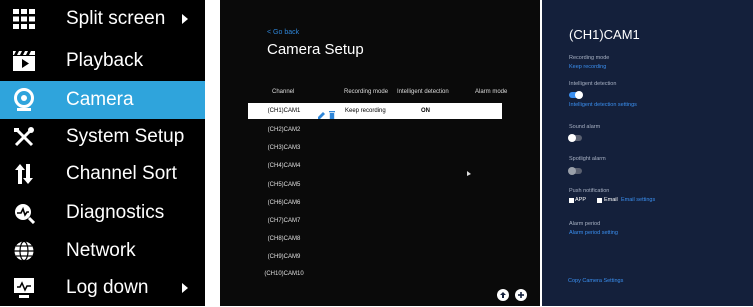 The height and width of the screenshot is (307, 753). I want to click on spotlight-alarm-toggle, so click(575, 171).